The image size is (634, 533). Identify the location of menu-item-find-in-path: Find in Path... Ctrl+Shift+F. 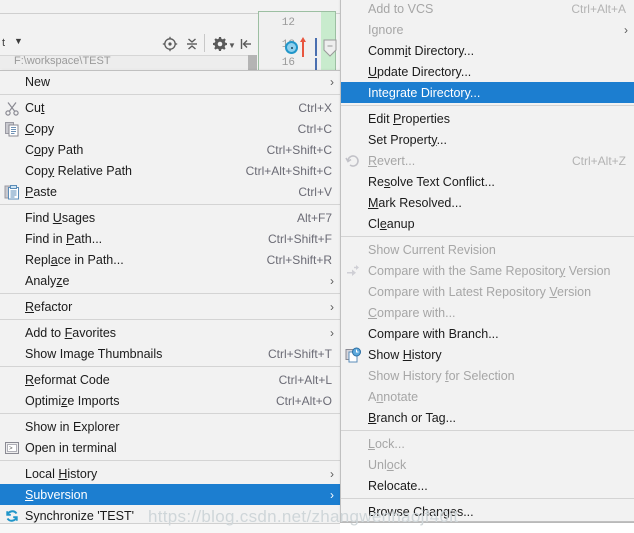
(170, 238).